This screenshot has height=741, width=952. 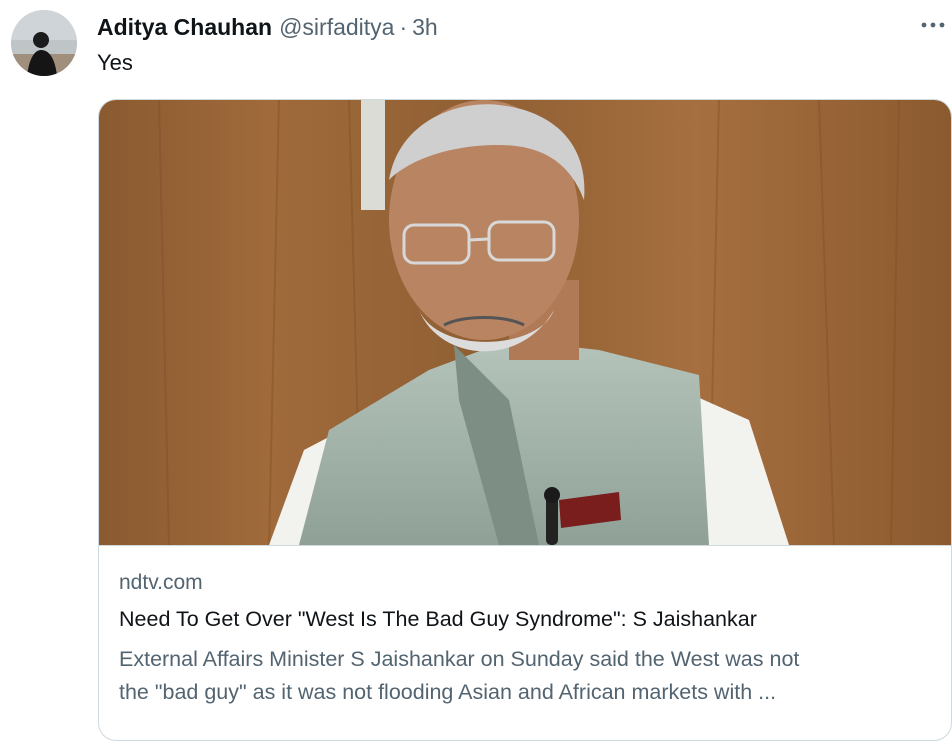 I want to click on more-horizontal-icon, so click(x=933, y=25).